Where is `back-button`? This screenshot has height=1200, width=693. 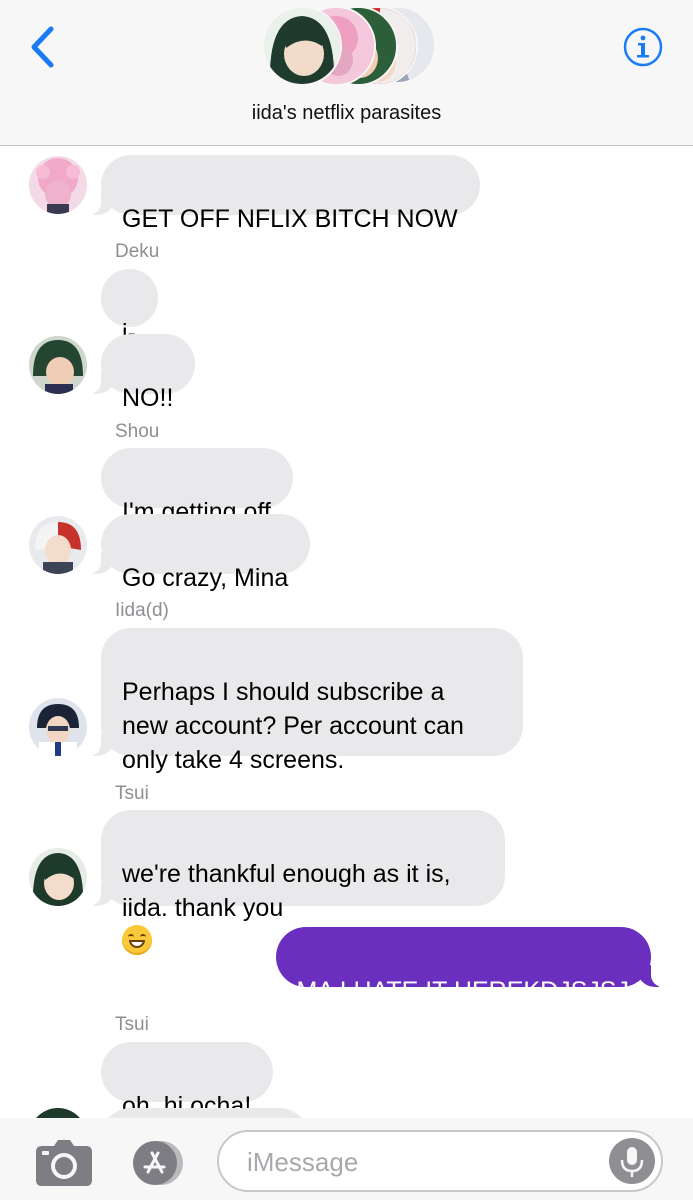 back-button is located at coordinates (42, 47).